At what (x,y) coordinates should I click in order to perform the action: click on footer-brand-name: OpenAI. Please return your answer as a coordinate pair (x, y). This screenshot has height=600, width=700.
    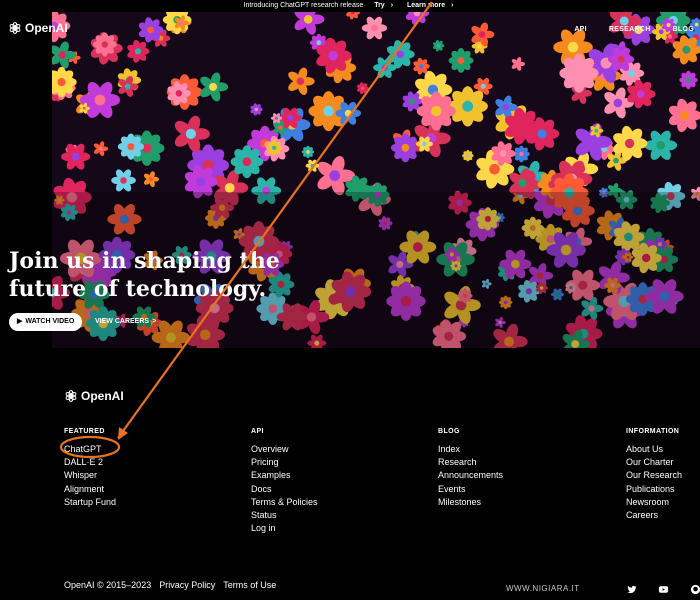
    Looking at the image, I should click on (102, 396).